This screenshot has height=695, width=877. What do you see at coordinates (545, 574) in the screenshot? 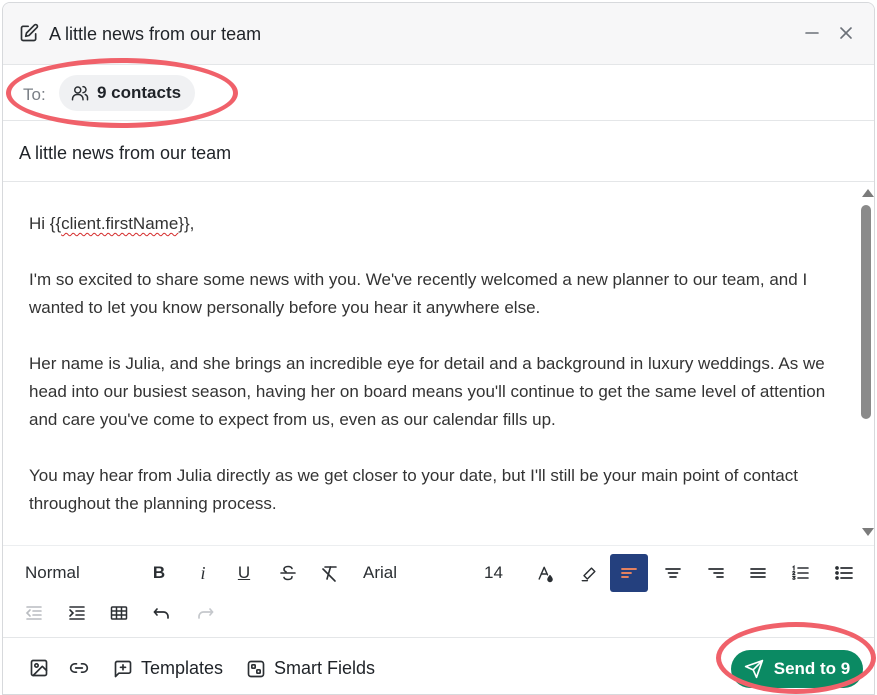
I see `font-color-icon` at bounding box center [545, 574].